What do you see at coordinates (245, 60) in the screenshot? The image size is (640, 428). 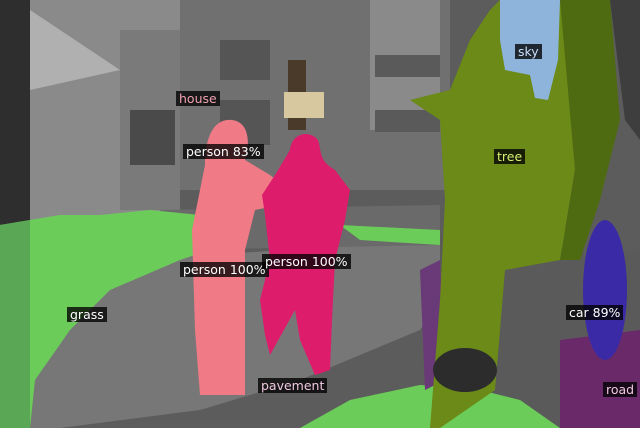 I see `apt-window` at bounding box center [245, 60].